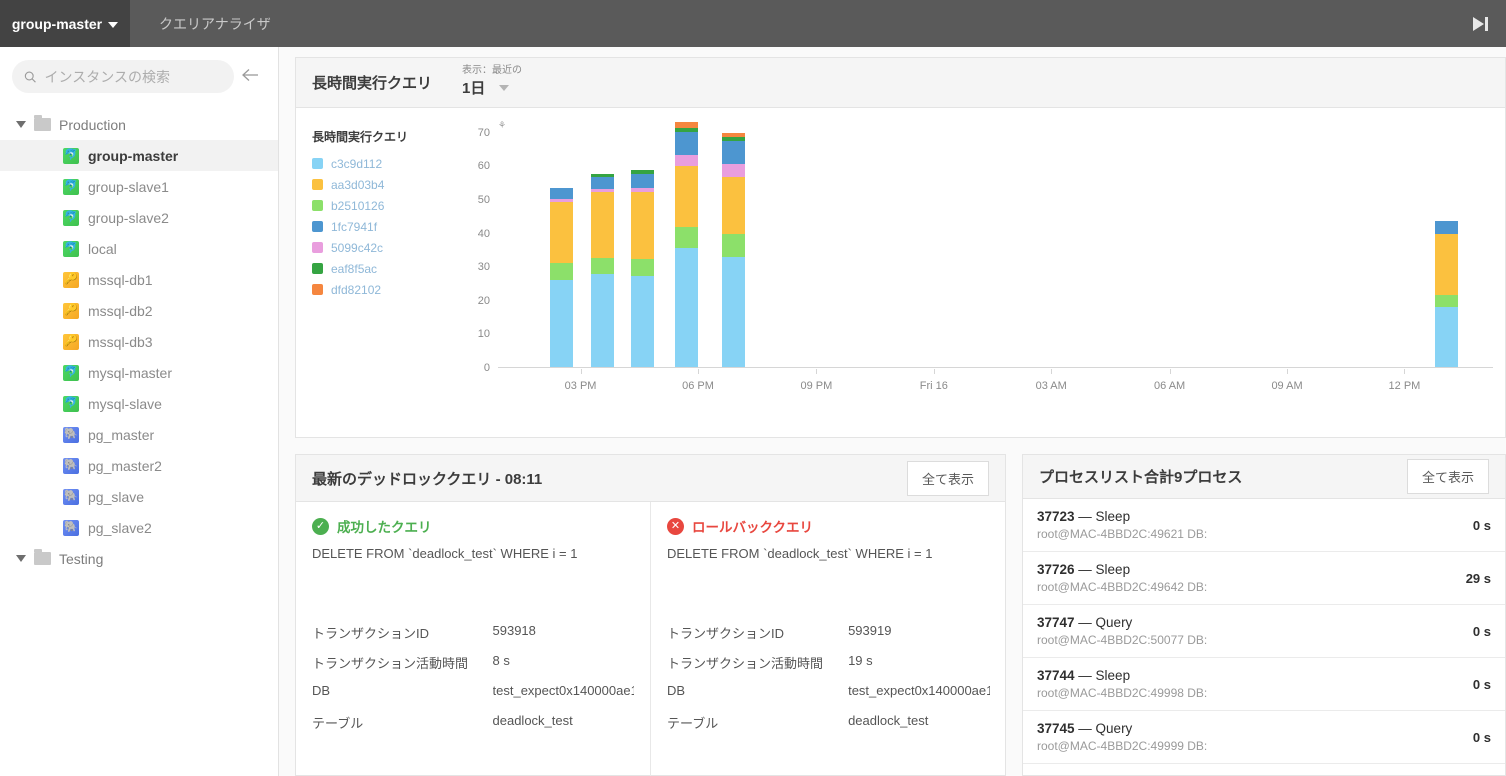 Image resolution: width=1506 pixels, height=776 pixels. What do you see at coordinates (139, 372) in the screenshot?
I see `sidebar-item-mysql-master: 🐬 mysql-master` at bounding box center [139, 372].